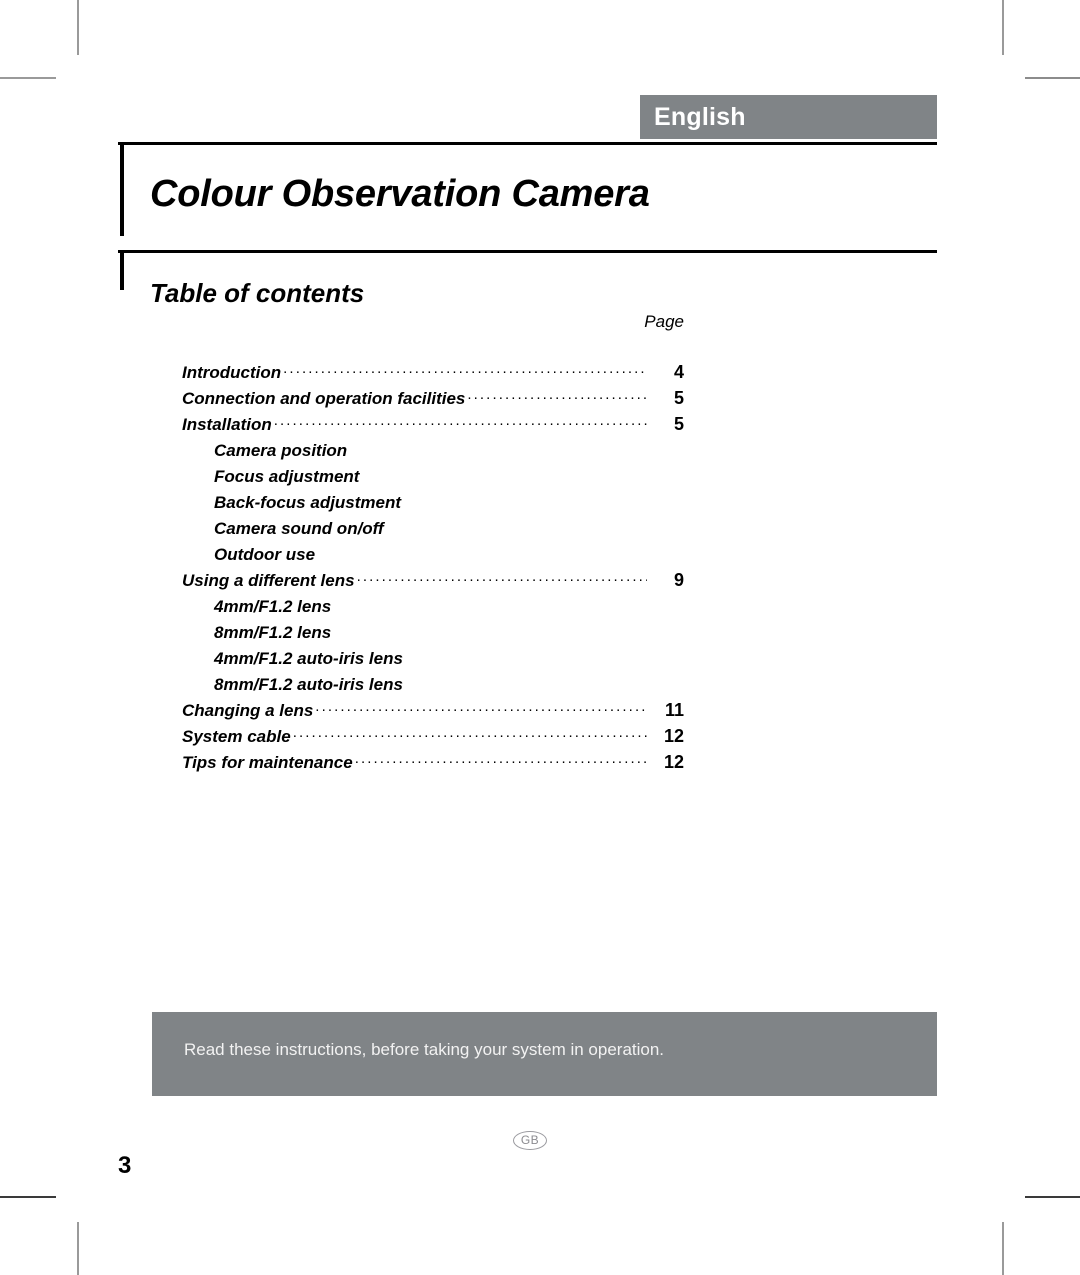 The width and height of the screenshot is (1080, 1275). What do you see at coordinates (530, 1140) in the screenshot?
I see `region-code-badge: GB` at bounding box center [530, 1140].